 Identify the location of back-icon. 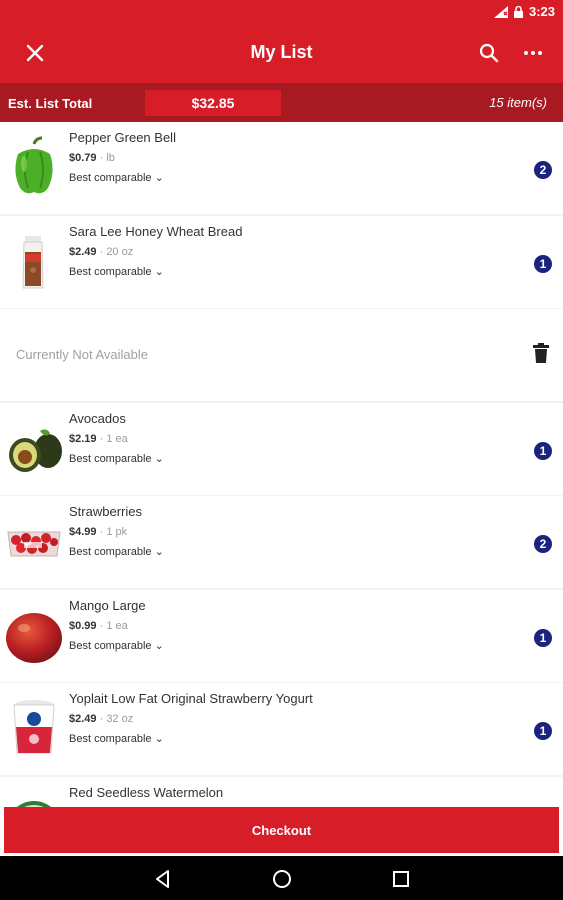
(163, 879).